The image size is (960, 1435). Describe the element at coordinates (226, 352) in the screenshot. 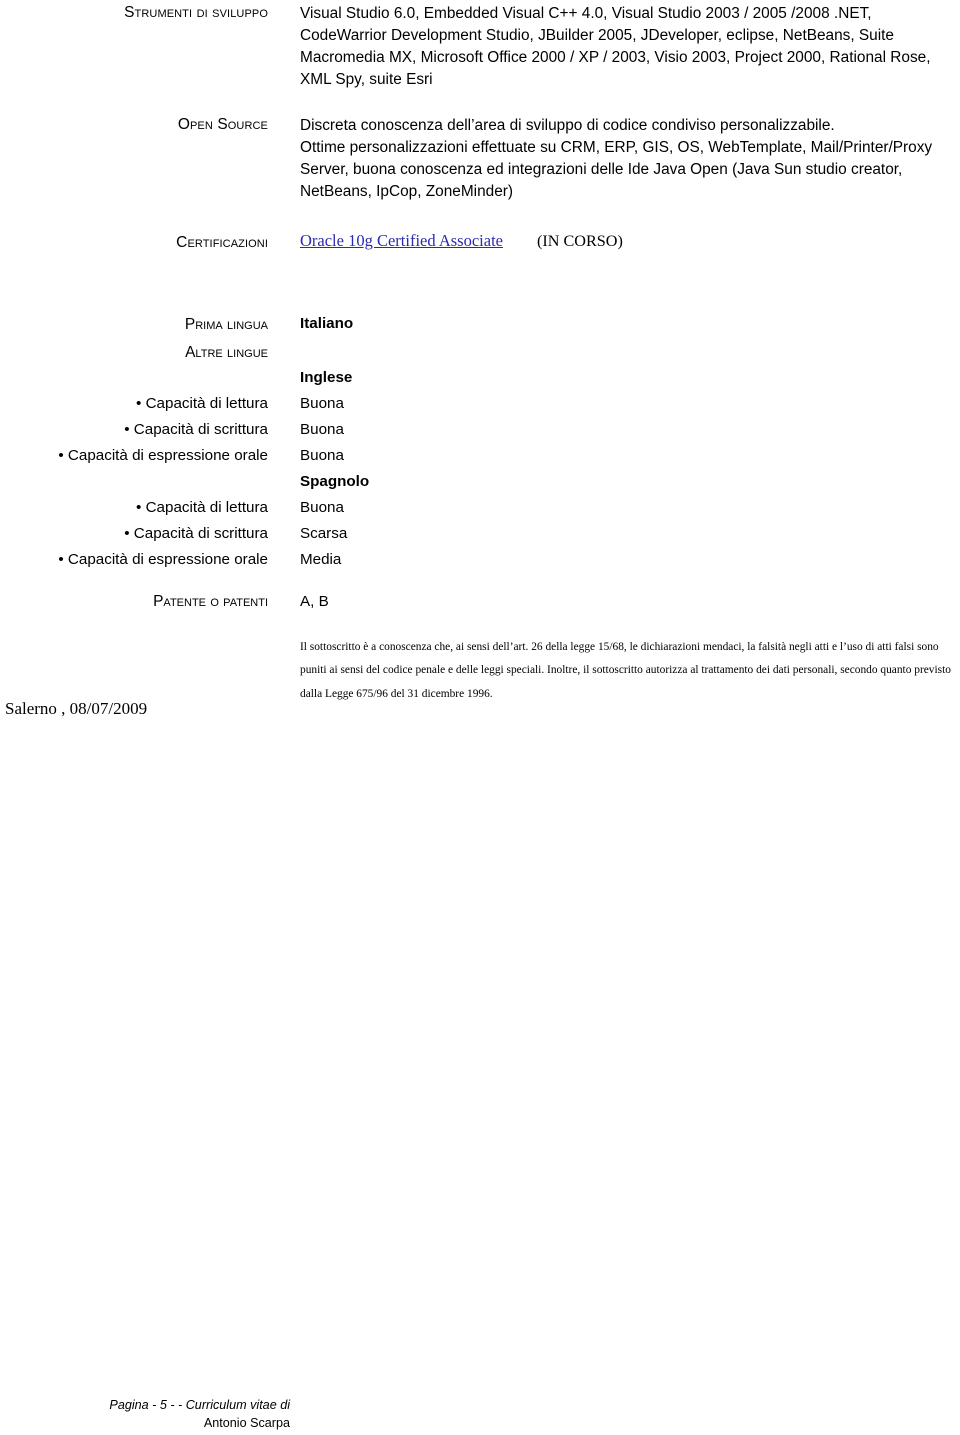

I see `label-altre-lingue: Altre lingue` at that location.